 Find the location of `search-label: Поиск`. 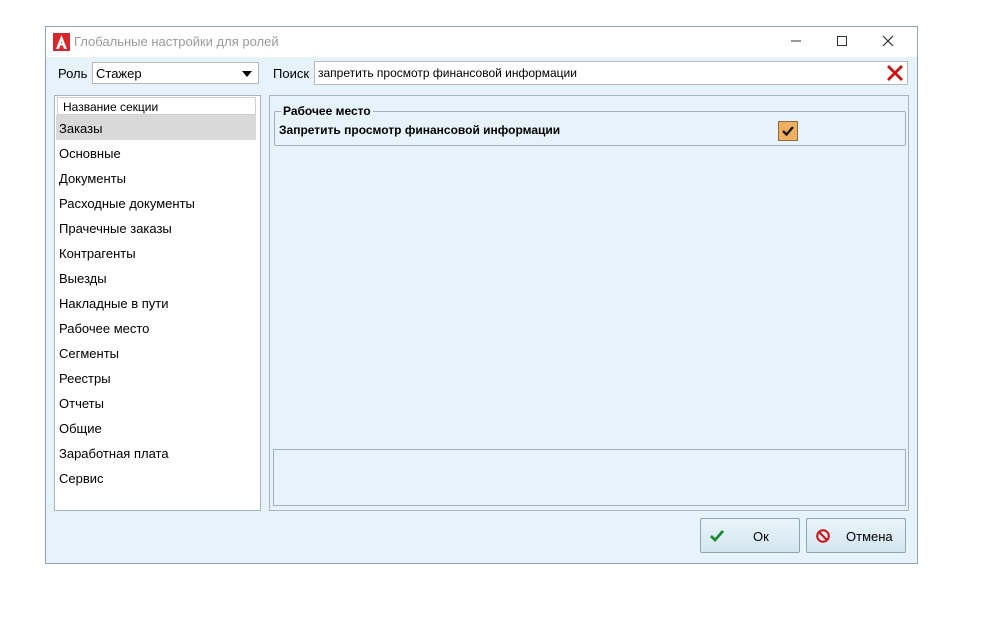

search-label: Поиск is located at coordinates (291, 73).